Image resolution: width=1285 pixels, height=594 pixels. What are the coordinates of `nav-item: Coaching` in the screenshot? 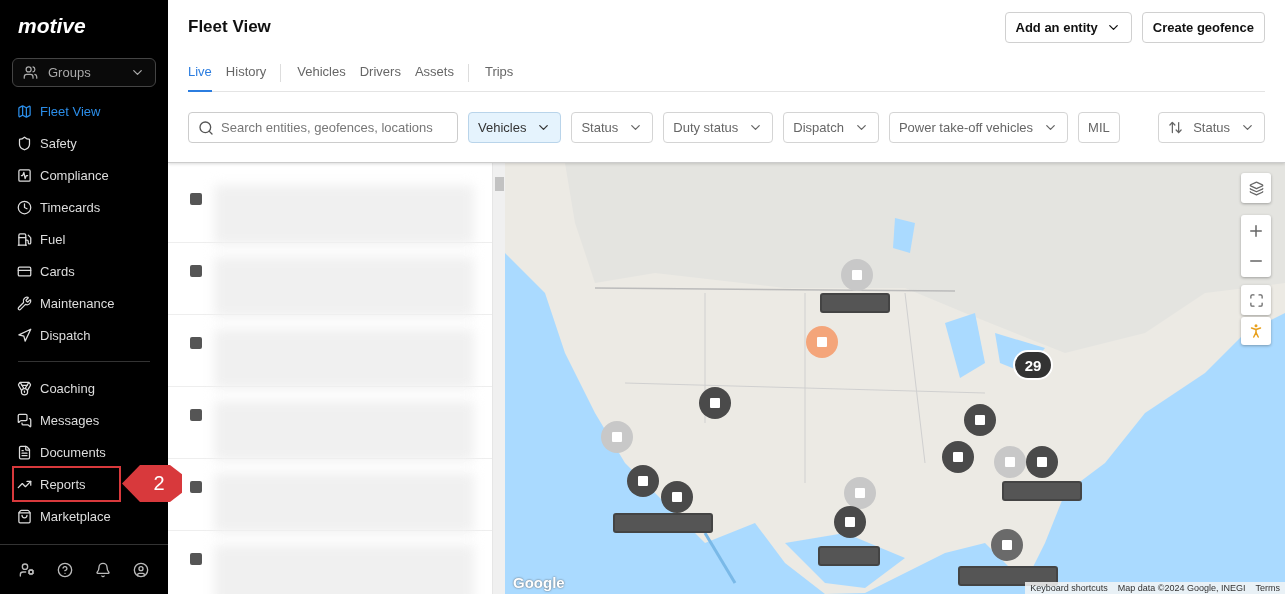 It's located at (84, 388).